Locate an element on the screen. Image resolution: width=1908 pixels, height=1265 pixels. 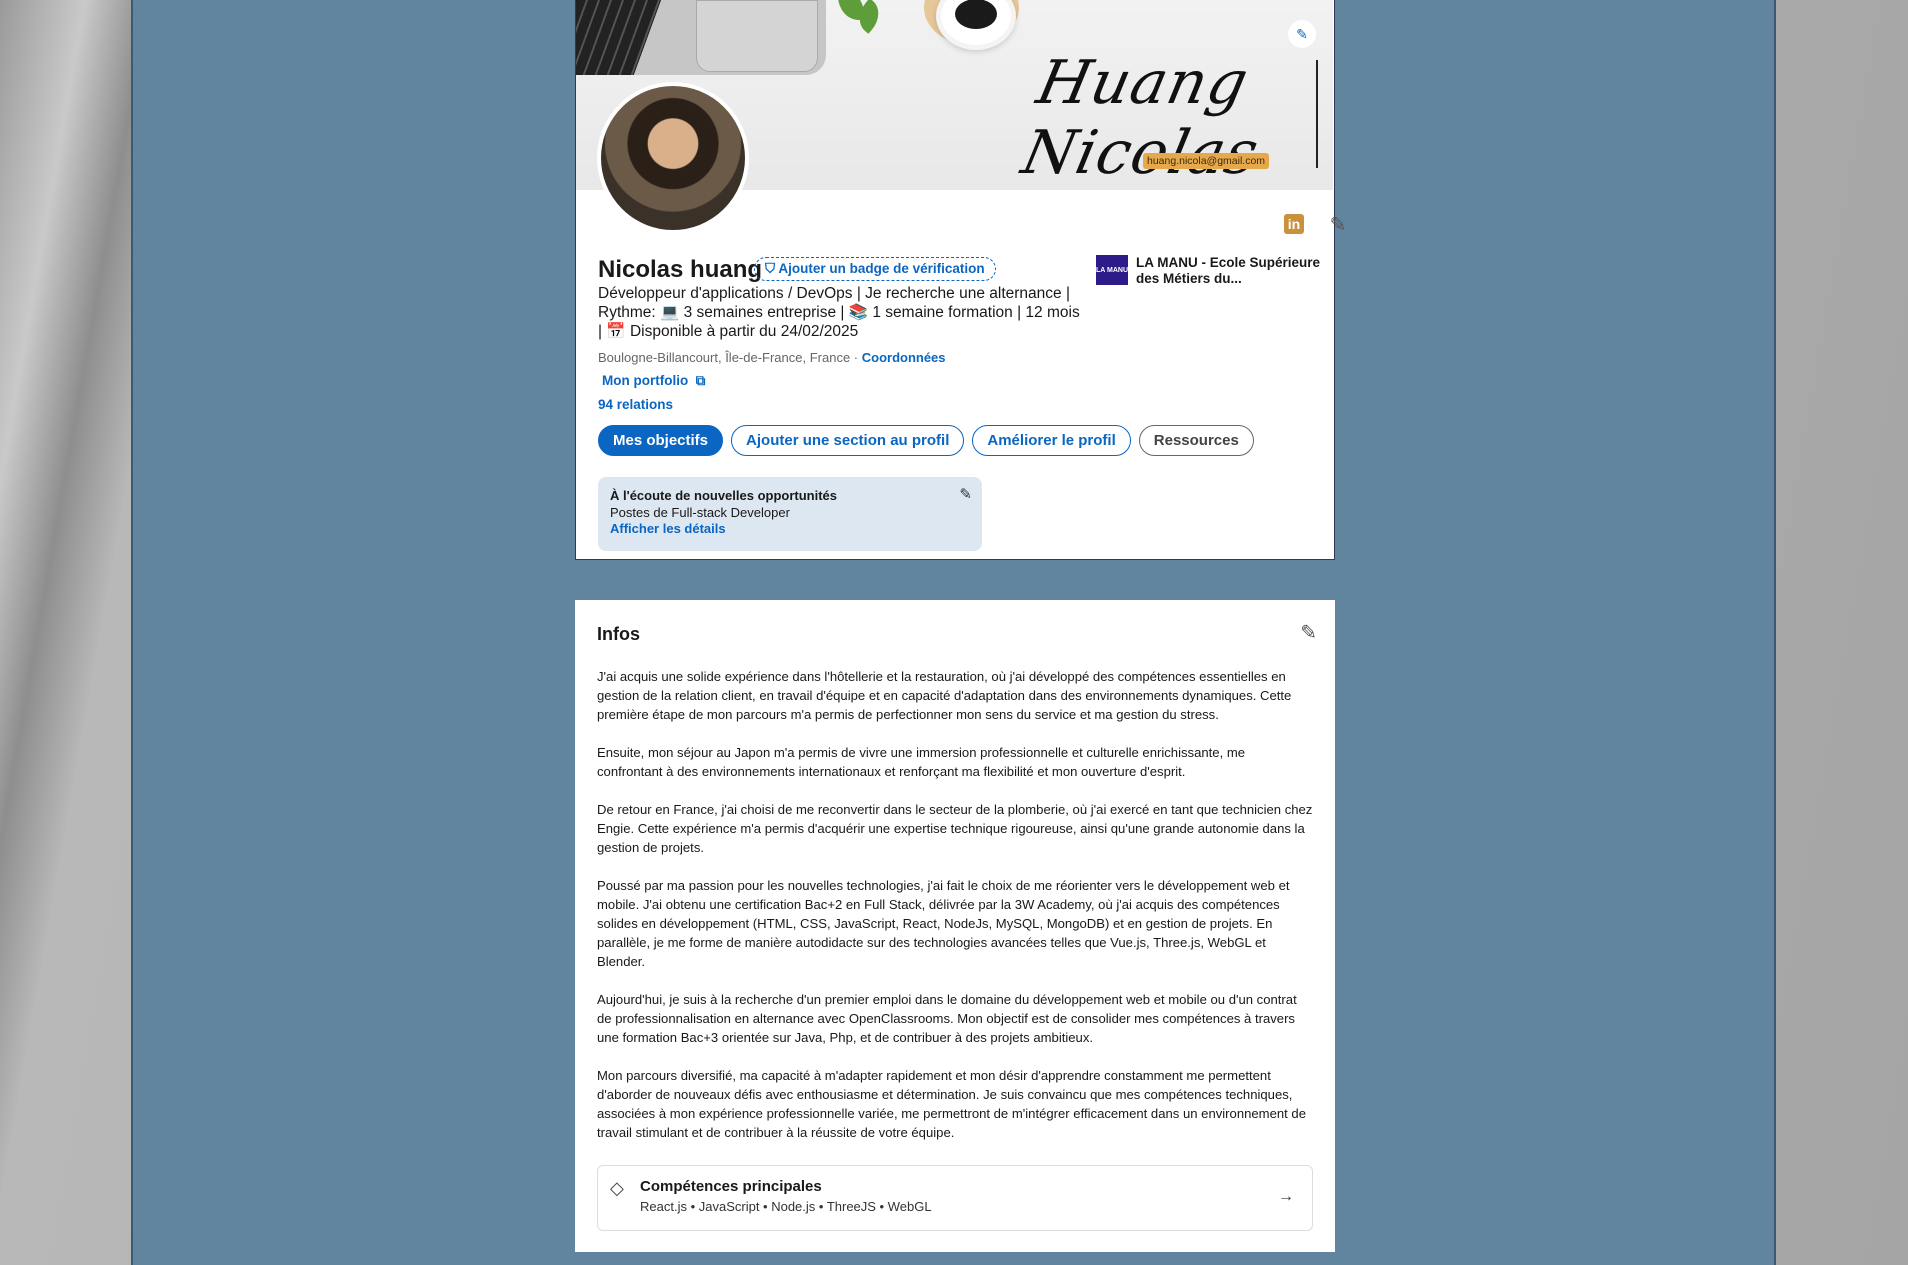
verify-badge-label: Ajouter un badge de vérification is located at coordinates (881, 268).